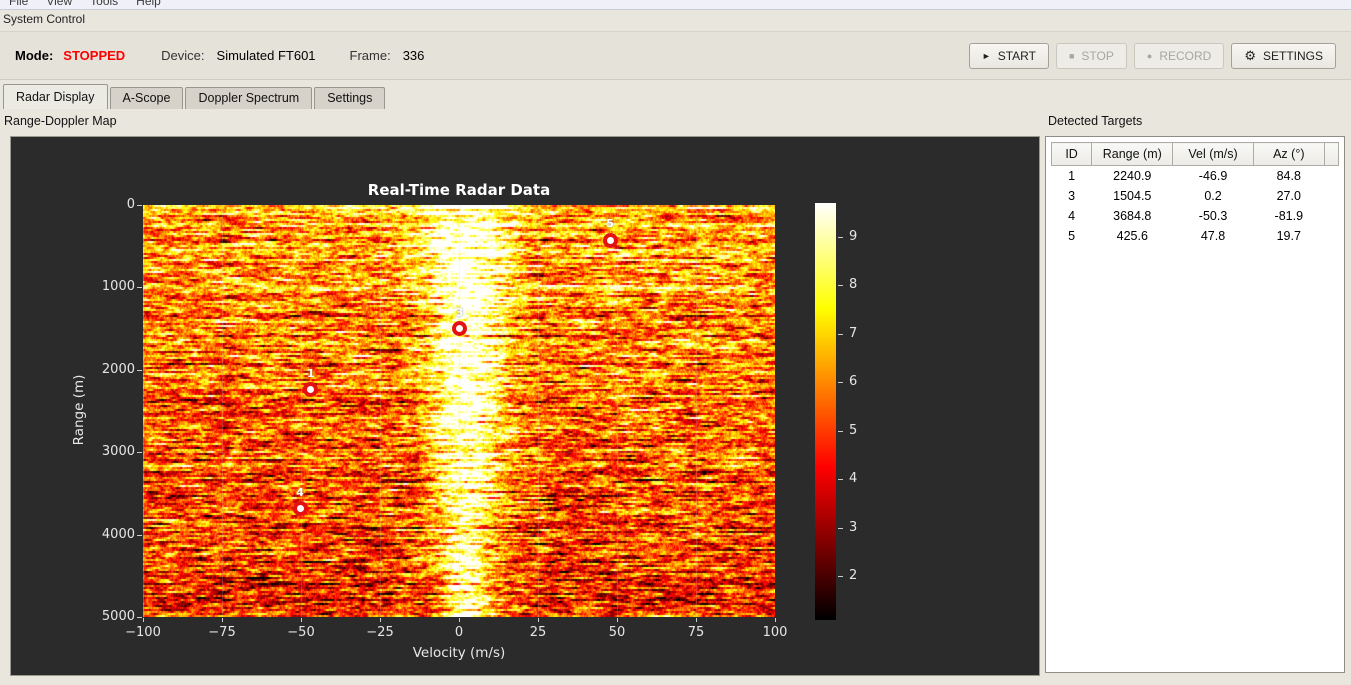  What do you see at coordinates (1071, 154) in the screenshot?
I see `column-header: ID` at bounding box center [1071, 154].